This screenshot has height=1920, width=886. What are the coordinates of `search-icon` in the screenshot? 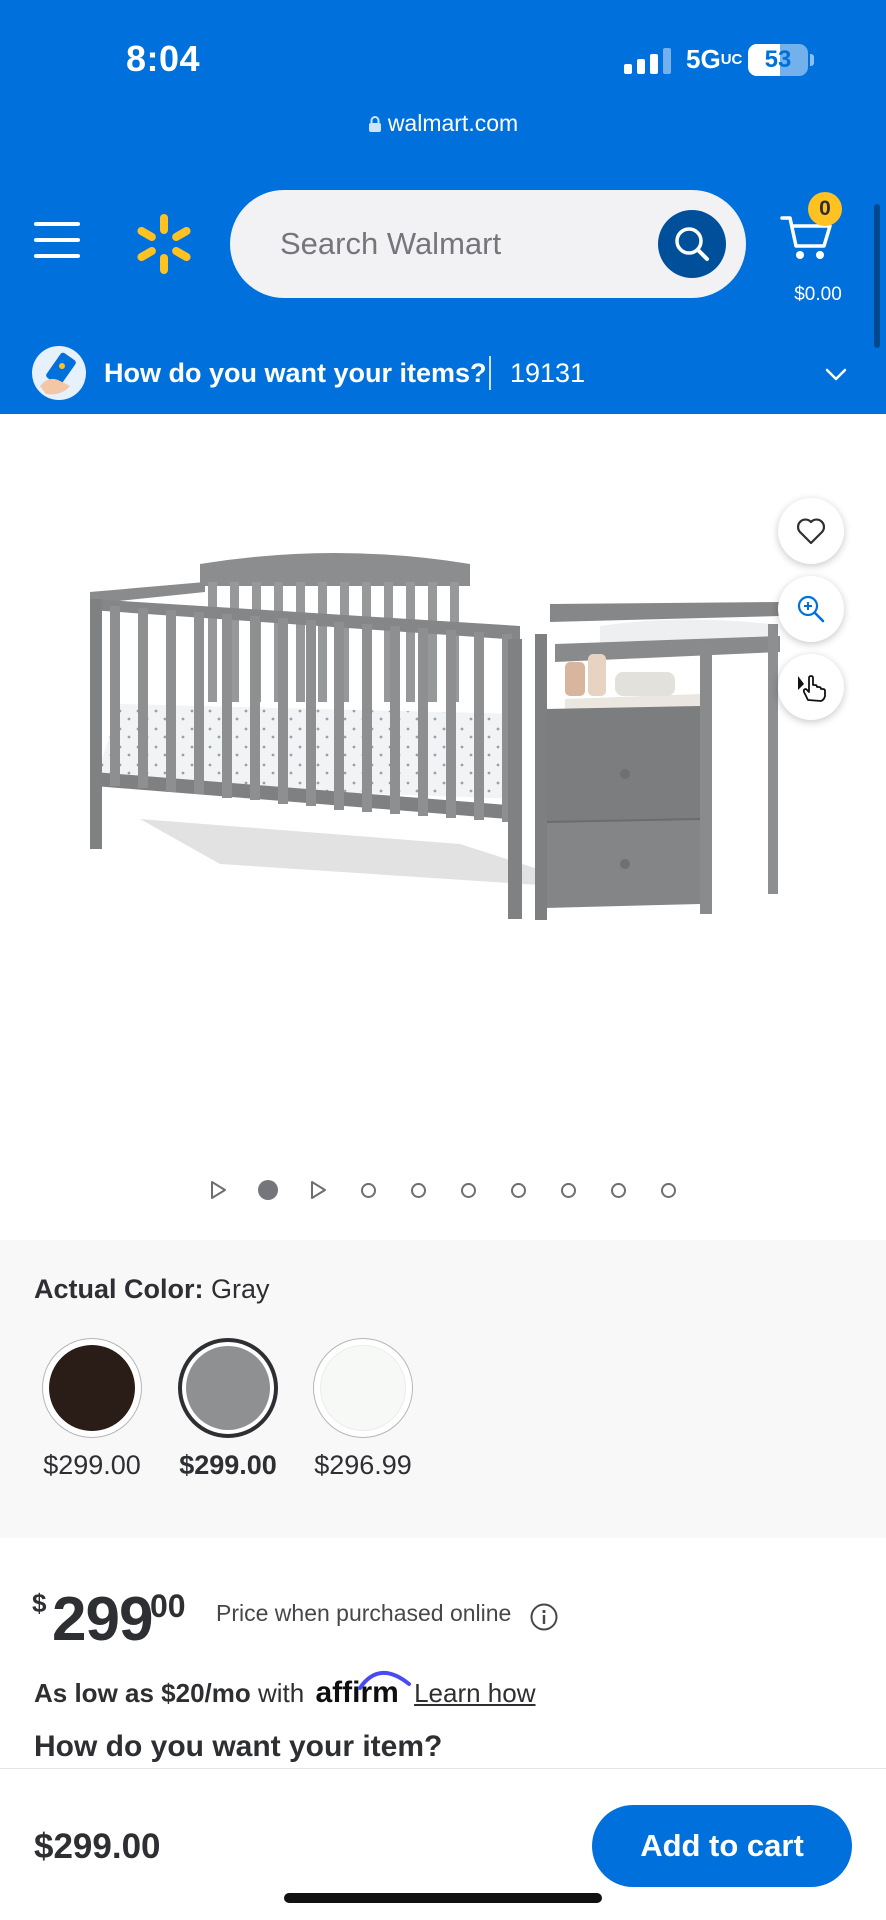 It's located at (692, 244).